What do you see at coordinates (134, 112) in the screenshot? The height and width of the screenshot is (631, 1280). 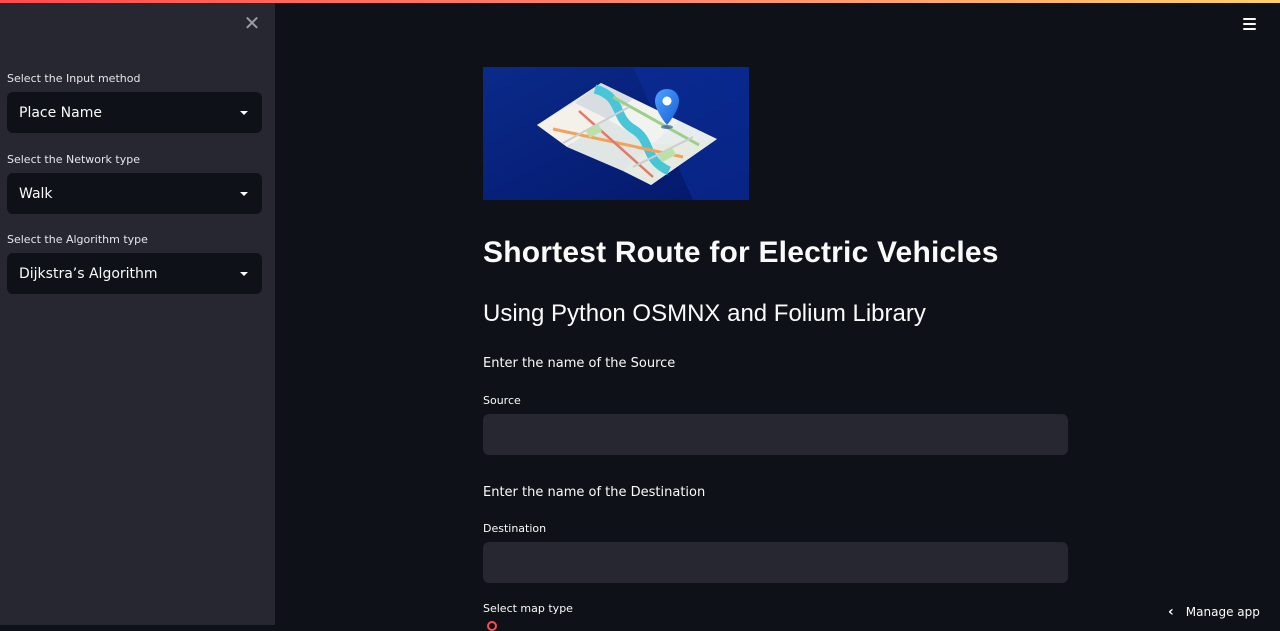 I see `input-method-select: Place Name` at bounding box center [134, 112].